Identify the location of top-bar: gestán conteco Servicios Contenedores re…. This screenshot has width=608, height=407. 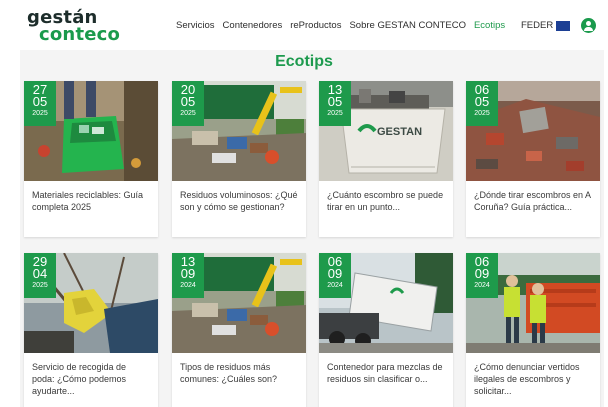
(304, 25).